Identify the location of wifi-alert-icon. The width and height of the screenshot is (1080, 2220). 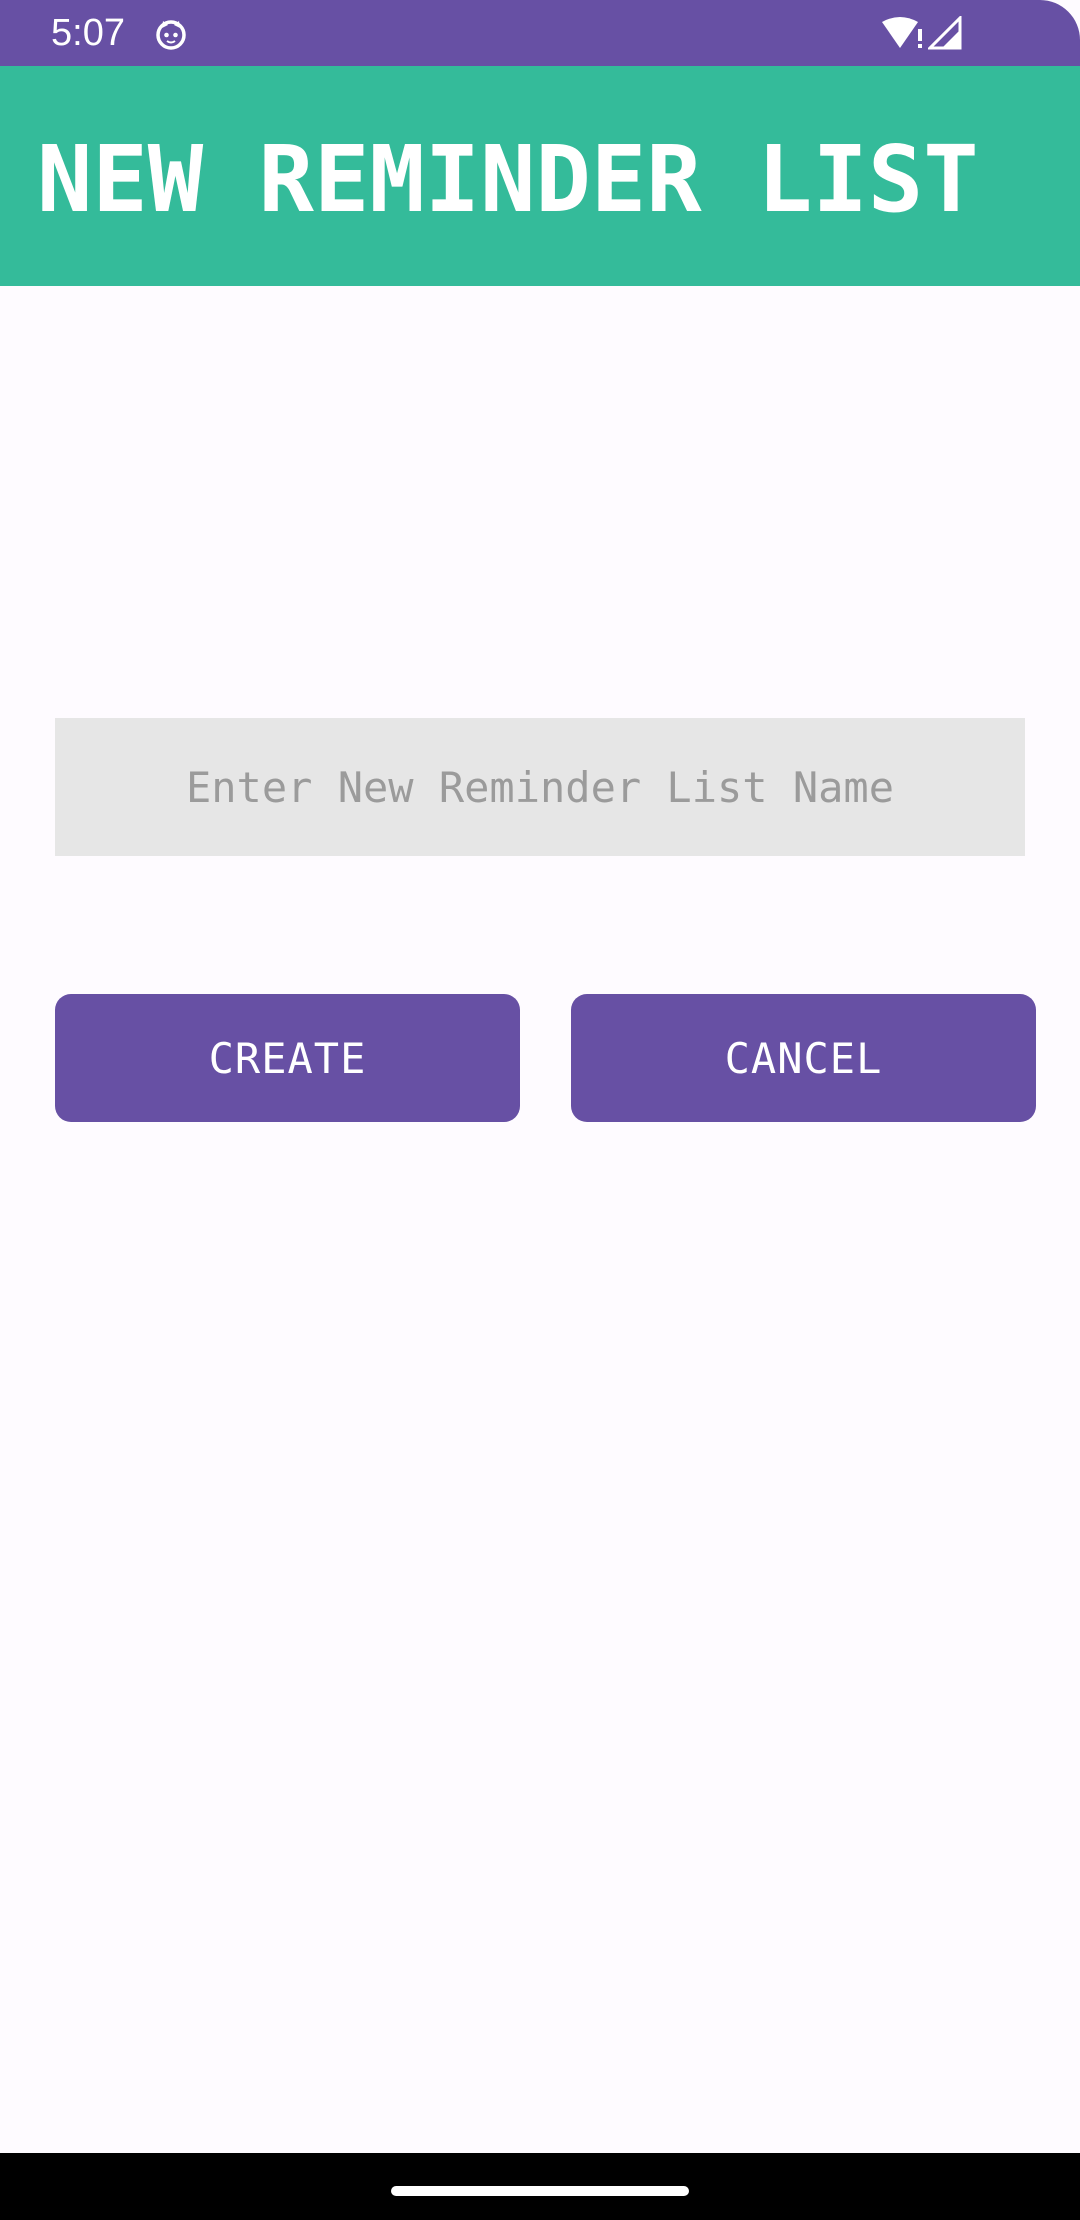
(902, 32).